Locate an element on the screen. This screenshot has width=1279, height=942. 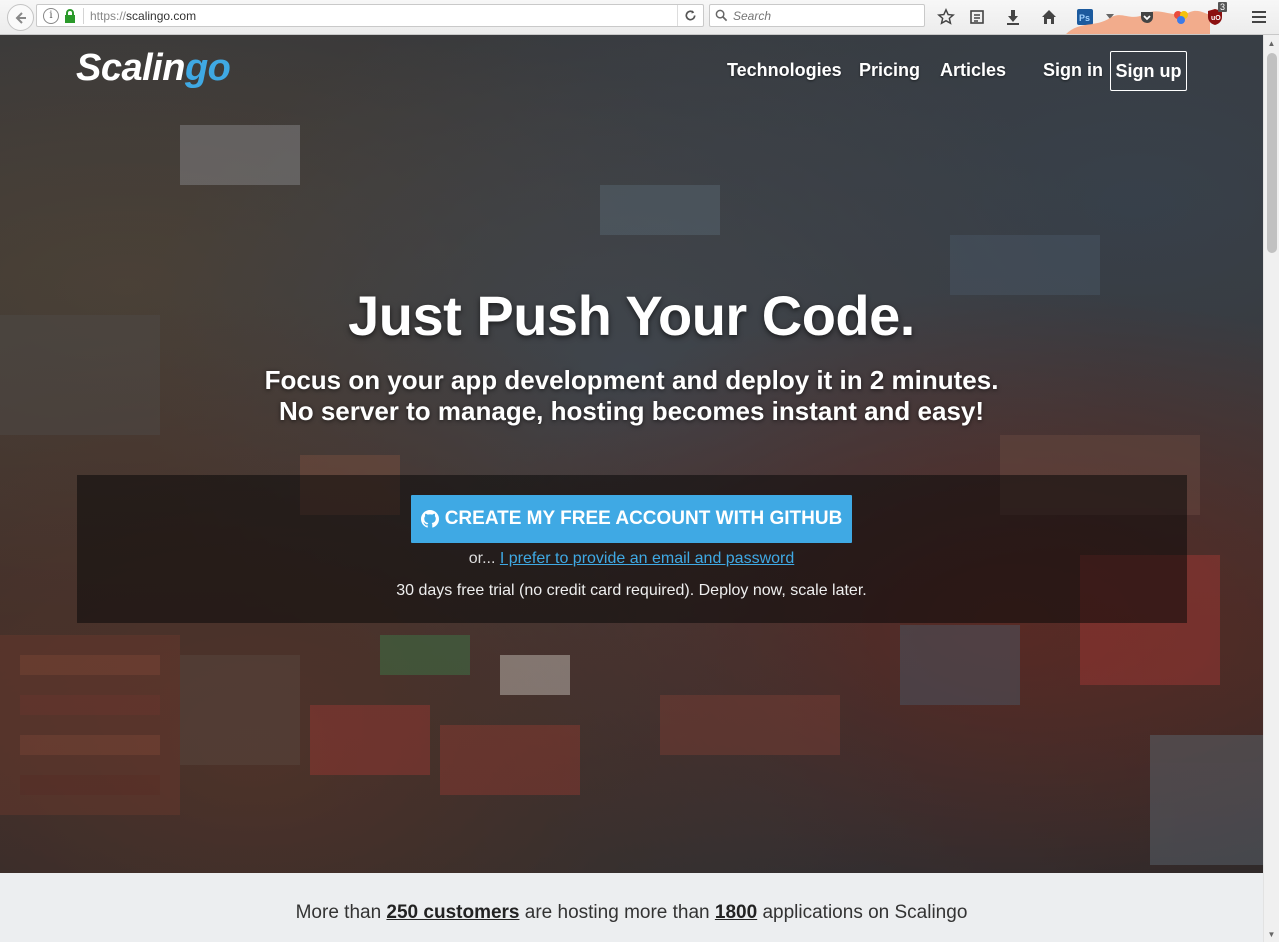
back-arrow-icon is located at coordinates (20, 17).